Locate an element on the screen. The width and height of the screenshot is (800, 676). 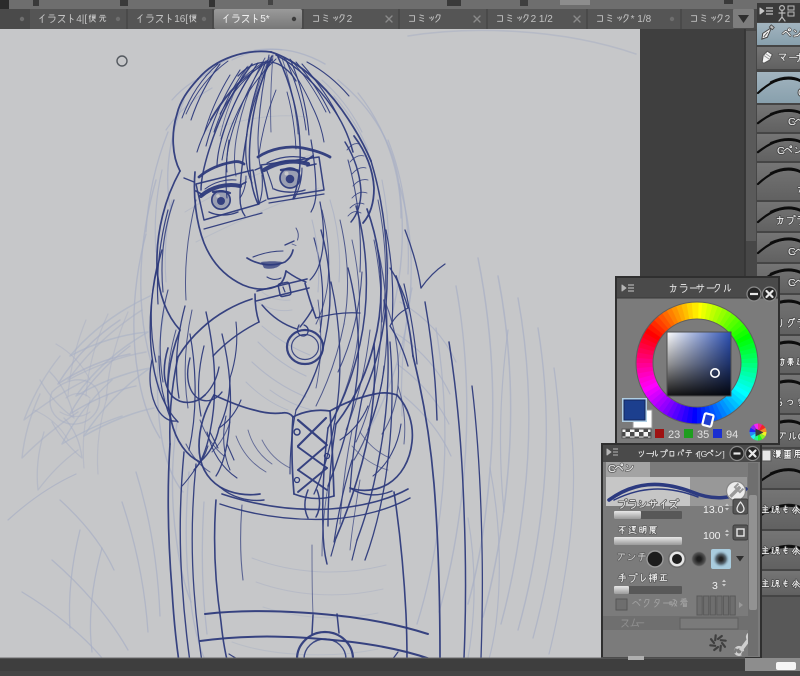
svg-text: 16[ is located at coordinates (181, 19).